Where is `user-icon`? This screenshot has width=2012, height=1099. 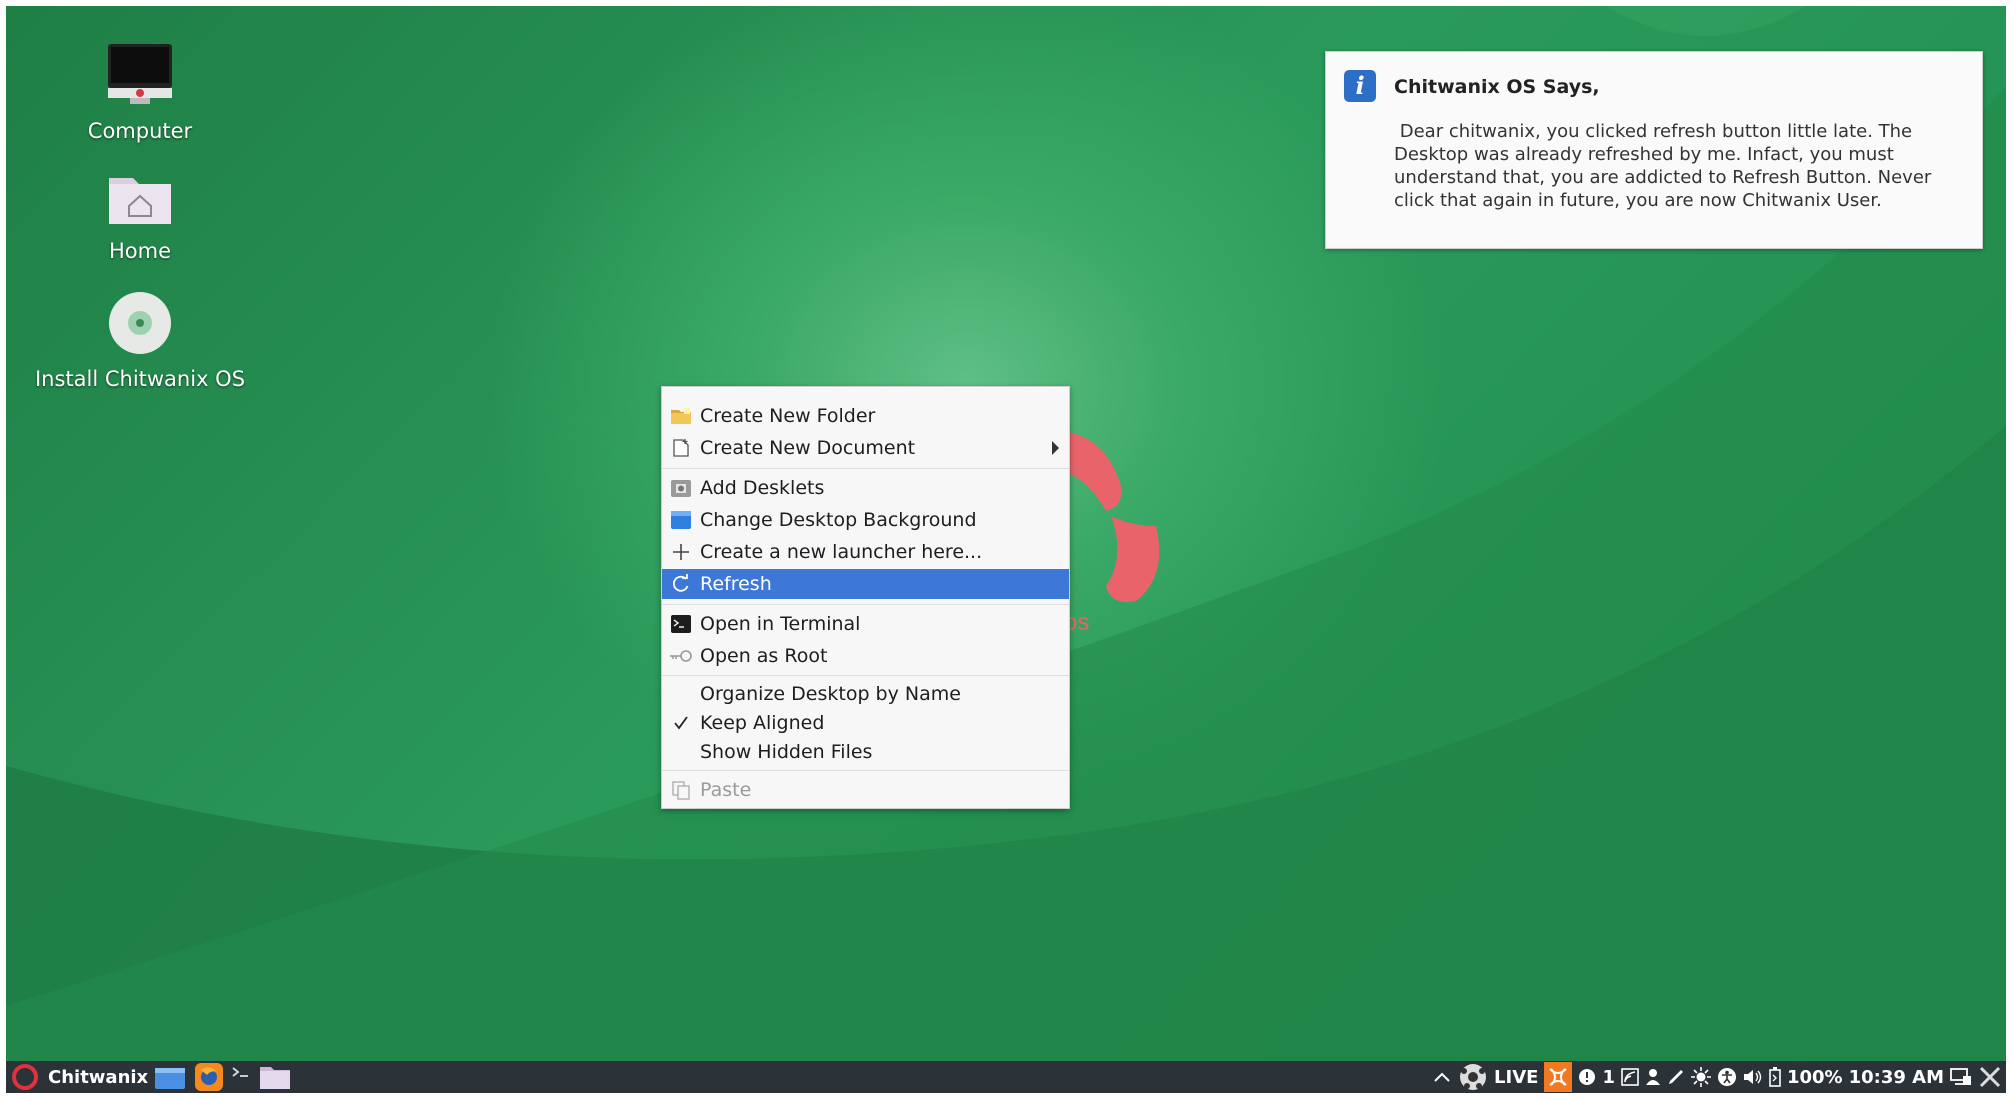 user-icon is located at coordinates (1653, 1077).